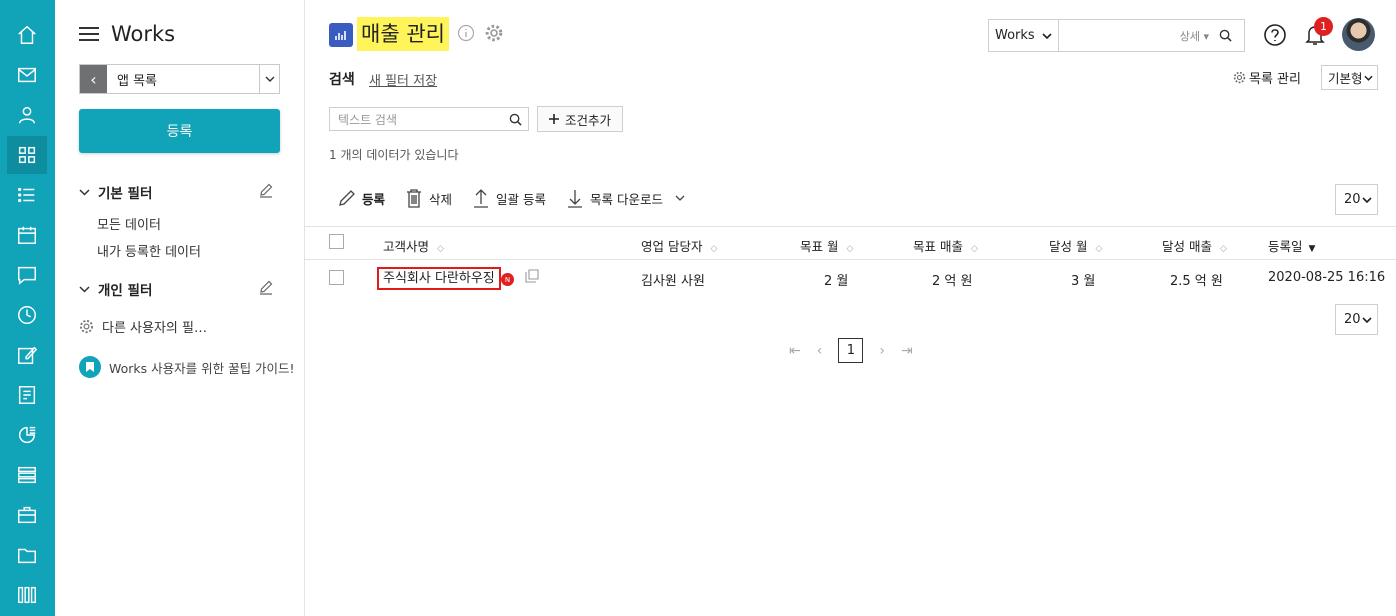  I want to click on pagination: ⇤ ‹ 1 › ⇥, so click(851, 350).